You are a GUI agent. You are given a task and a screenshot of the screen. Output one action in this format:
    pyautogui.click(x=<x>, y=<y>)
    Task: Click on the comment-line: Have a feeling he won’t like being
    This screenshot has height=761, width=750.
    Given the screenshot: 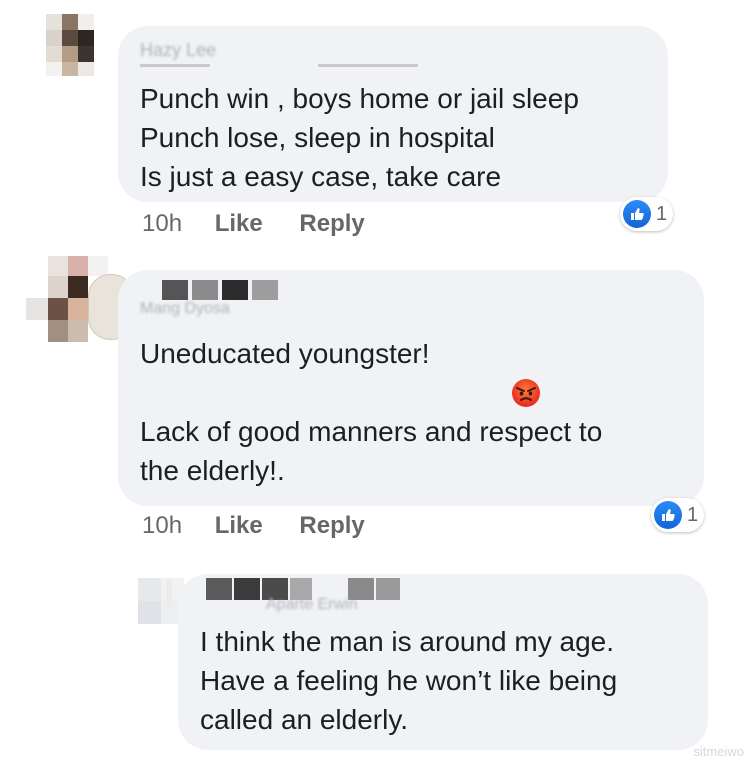 What is the action you would take?
    pyautogui.click(x=409, y=680)
    